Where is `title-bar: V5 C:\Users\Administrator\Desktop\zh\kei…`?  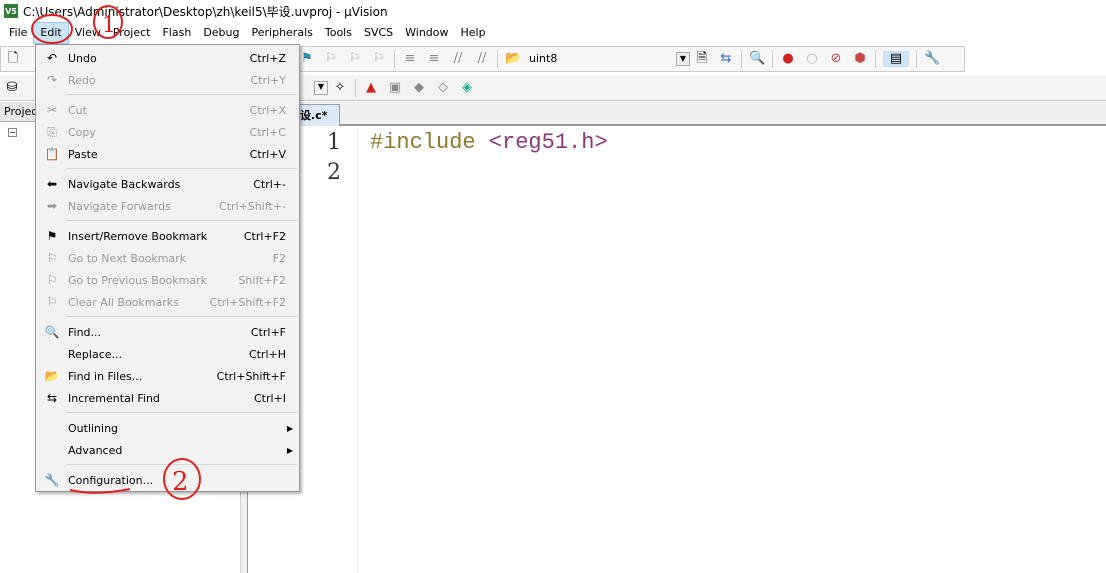
title-bar: V5 C:\Users\Administrator\Desktop\zh\kei… is located at coordinates (553, 11).